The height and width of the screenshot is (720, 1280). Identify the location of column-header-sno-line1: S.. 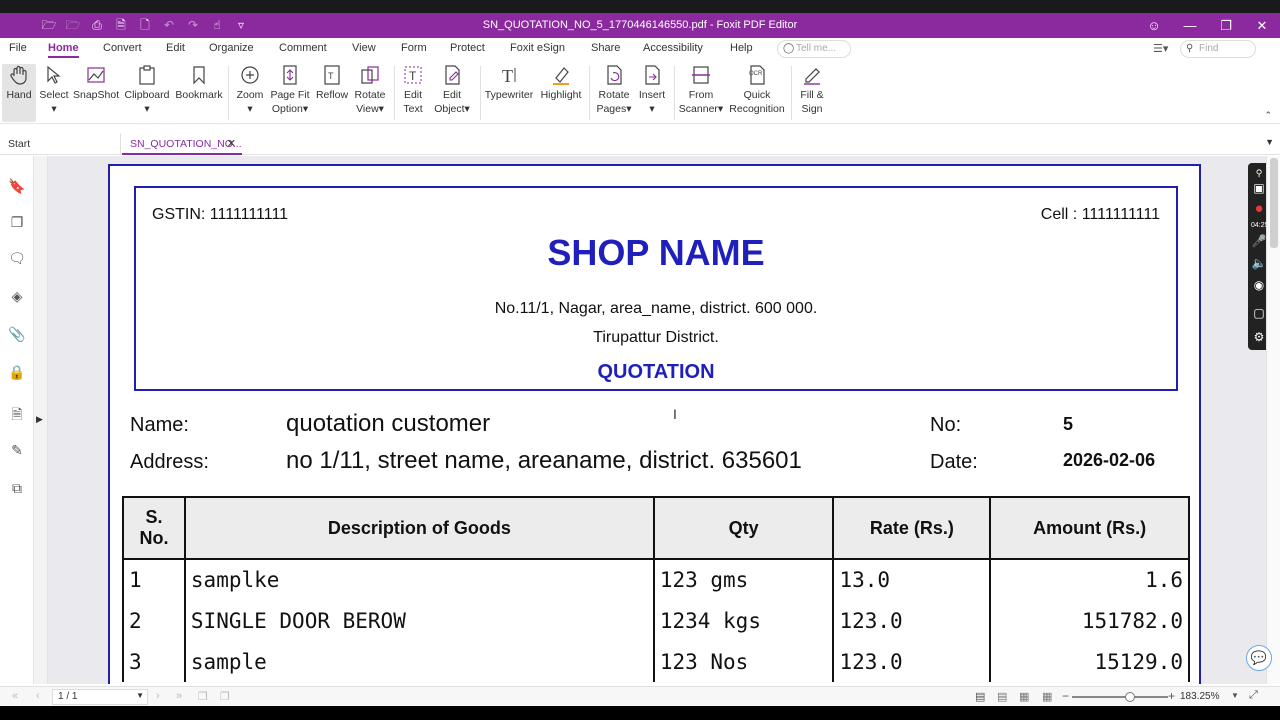
(154, 517).